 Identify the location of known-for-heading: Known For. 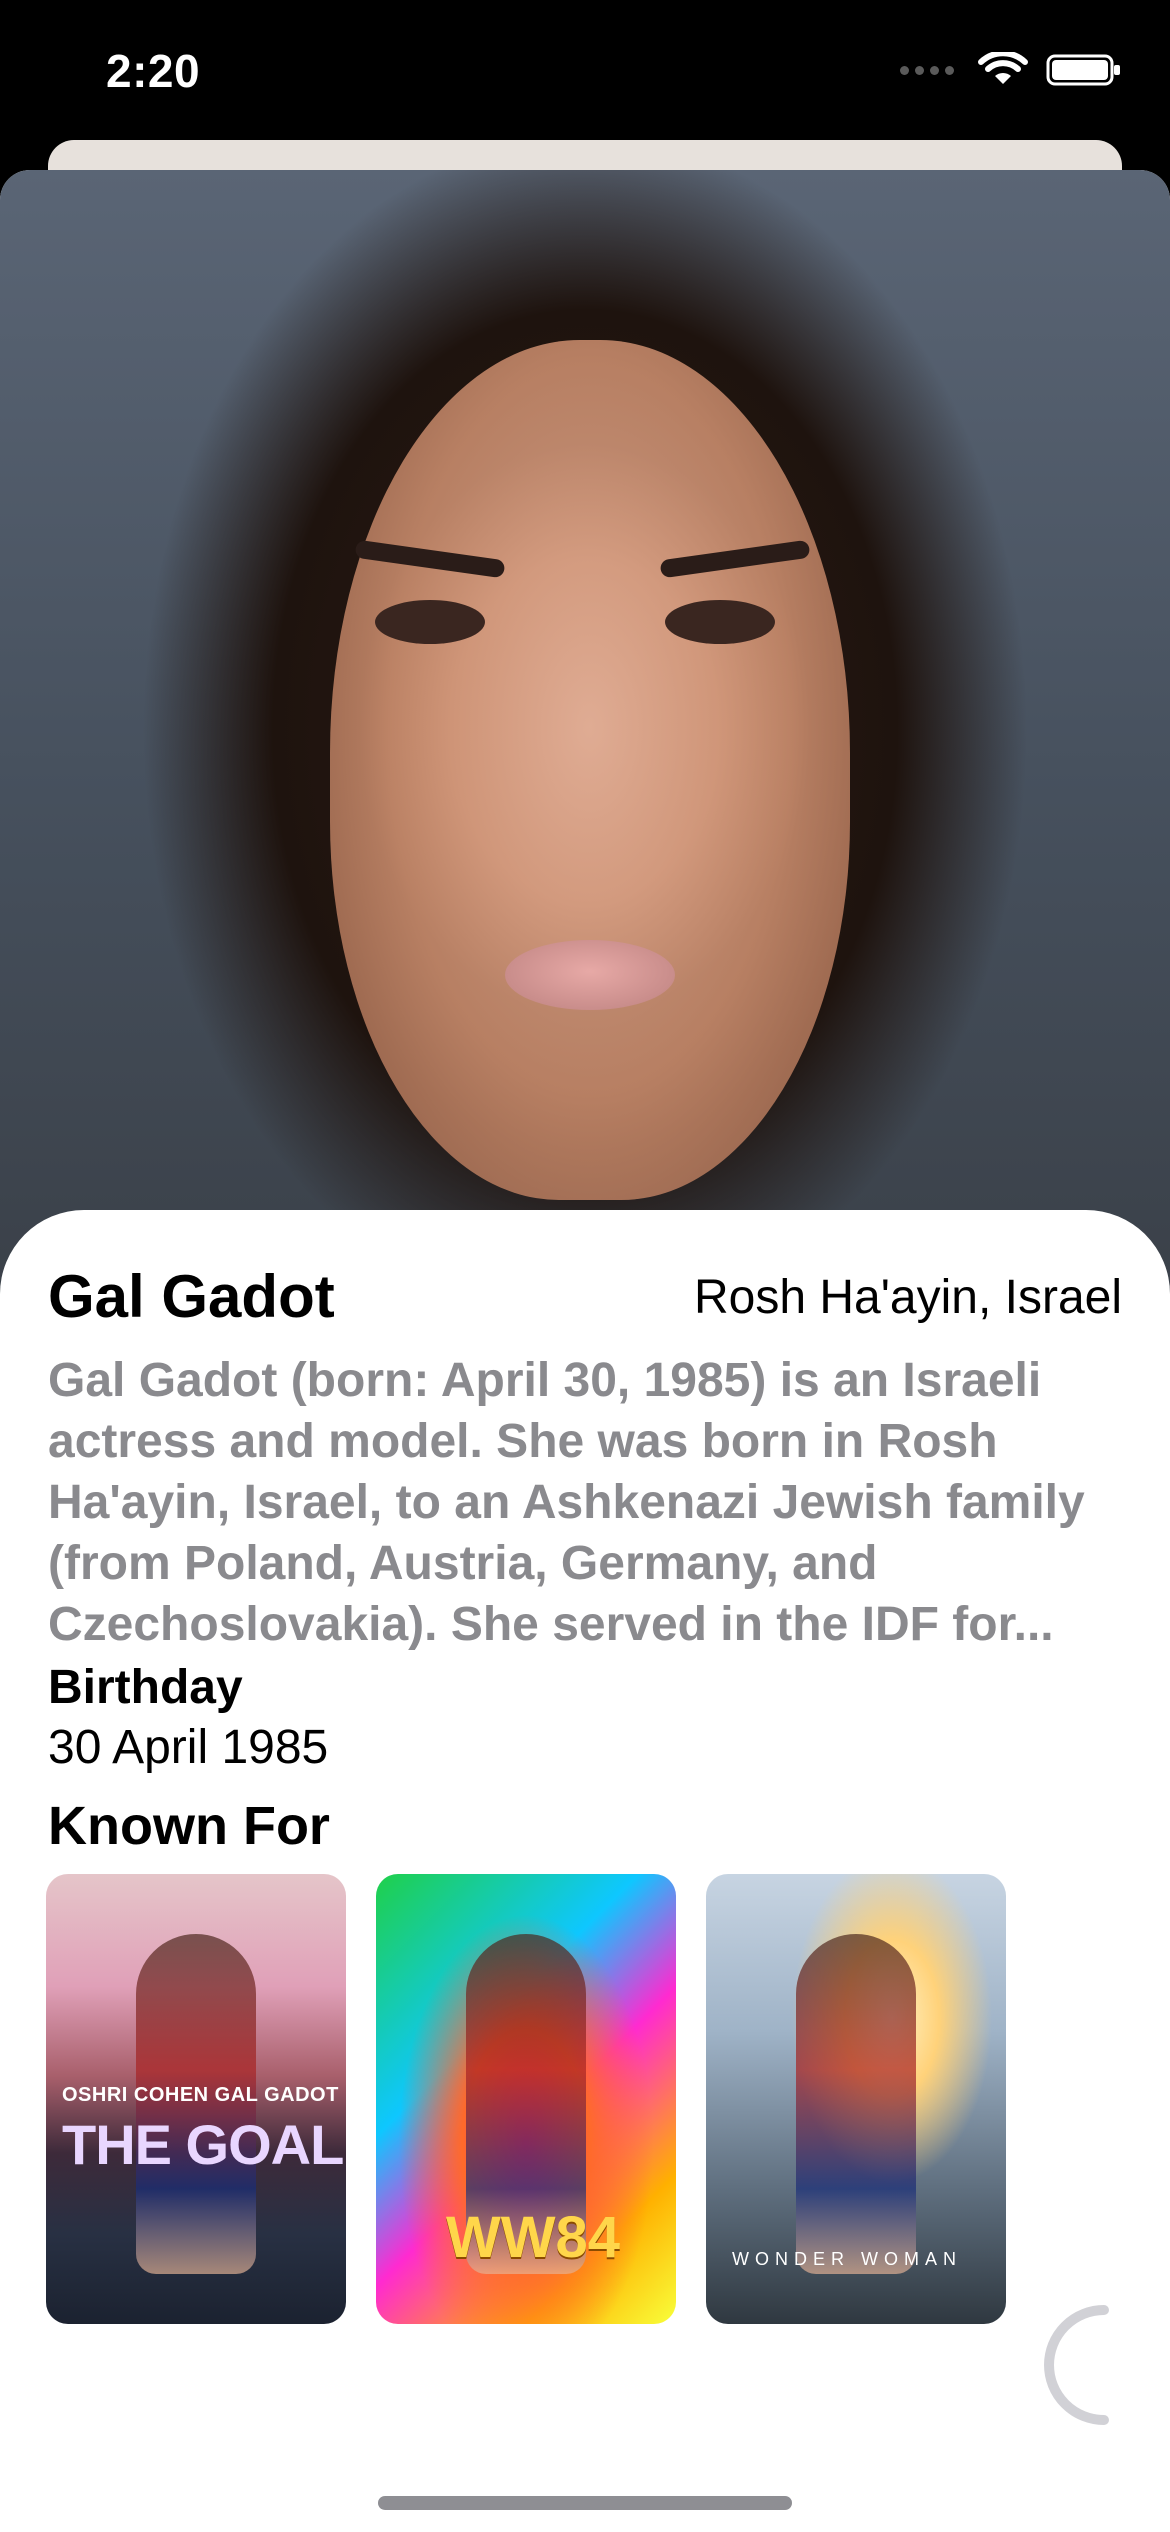
(189, 1826).